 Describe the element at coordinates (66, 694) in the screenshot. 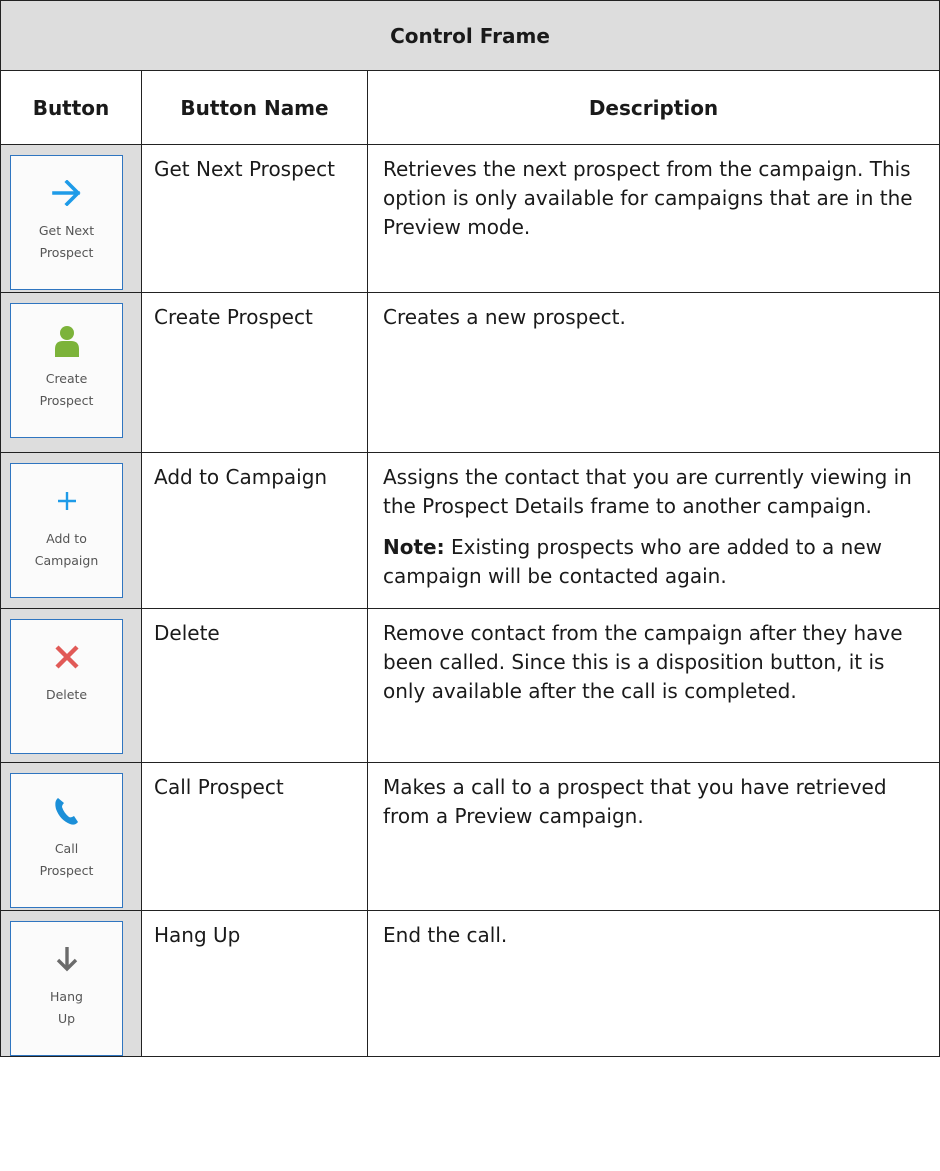

I see `button-label: Delete` at that location.